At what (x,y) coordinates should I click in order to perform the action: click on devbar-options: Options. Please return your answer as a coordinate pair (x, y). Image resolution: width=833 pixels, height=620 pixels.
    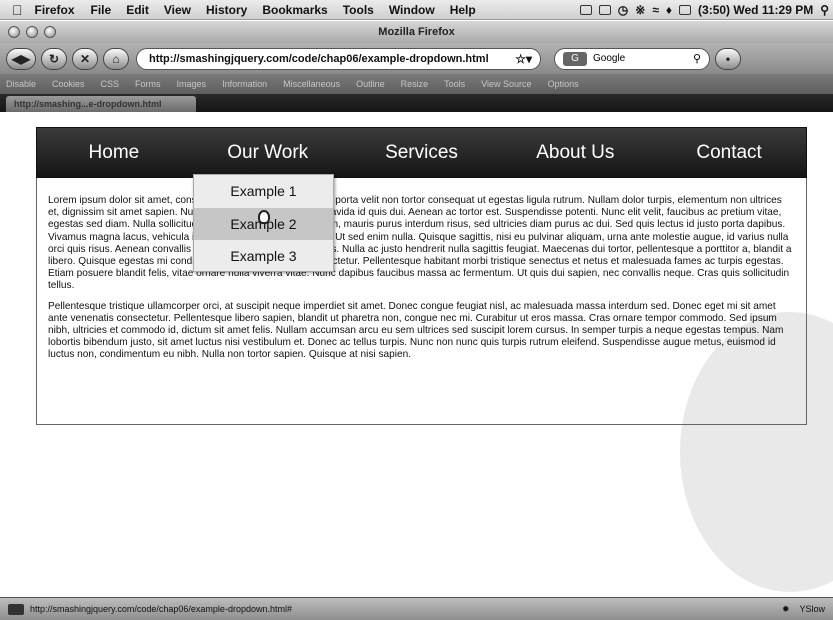
    Looking at the image, I should click on (563, 84).